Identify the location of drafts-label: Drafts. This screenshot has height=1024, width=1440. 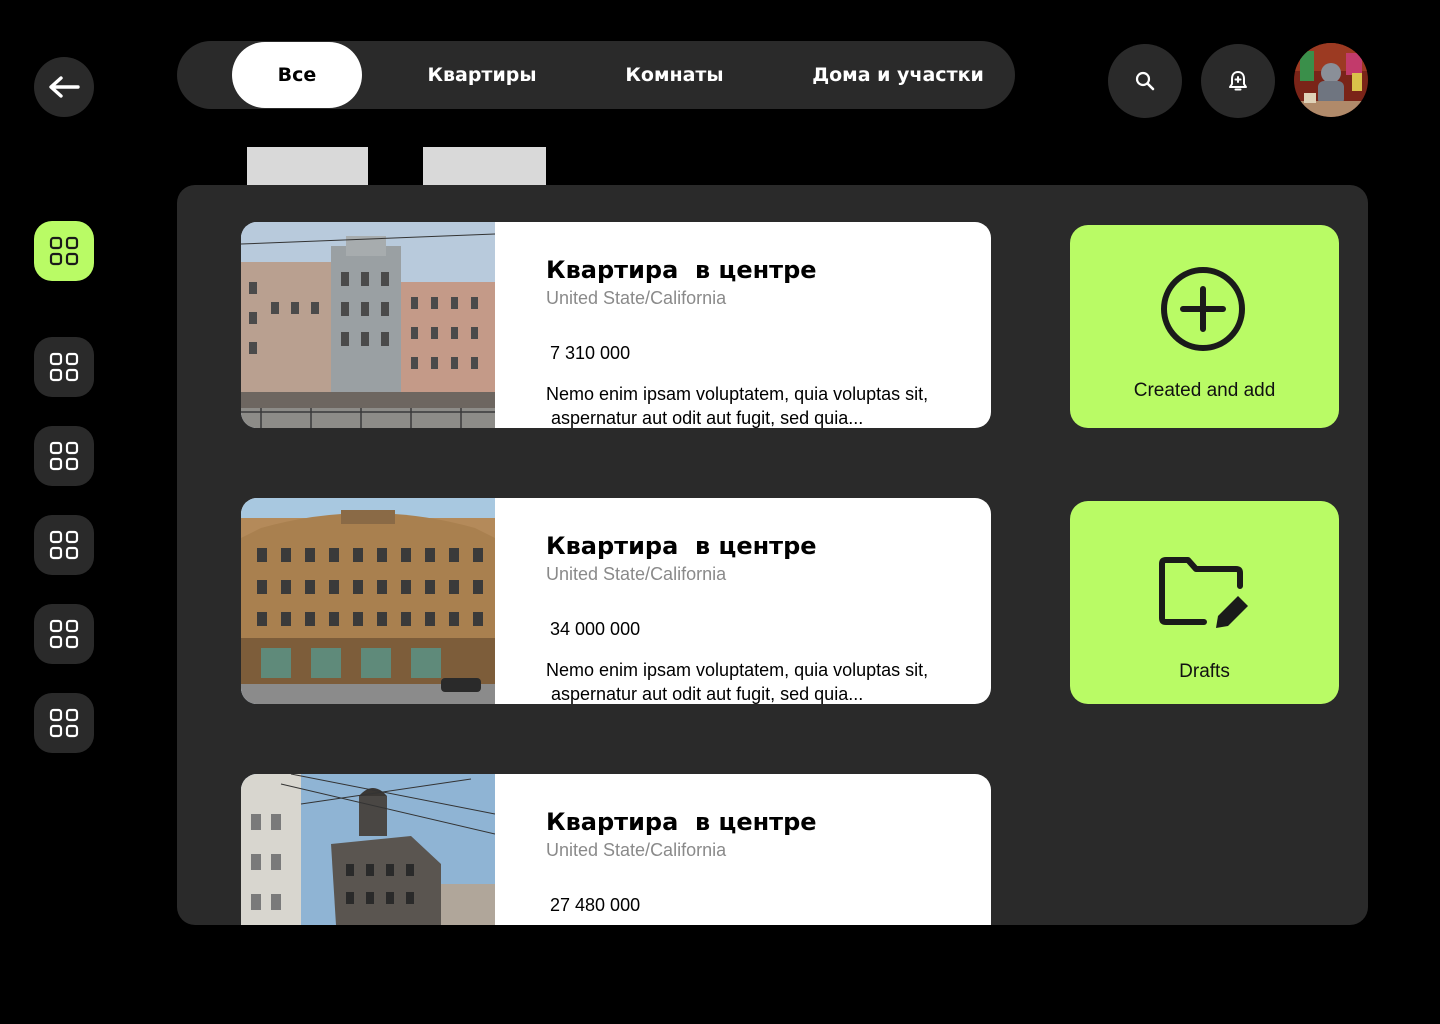
(1204, 671).